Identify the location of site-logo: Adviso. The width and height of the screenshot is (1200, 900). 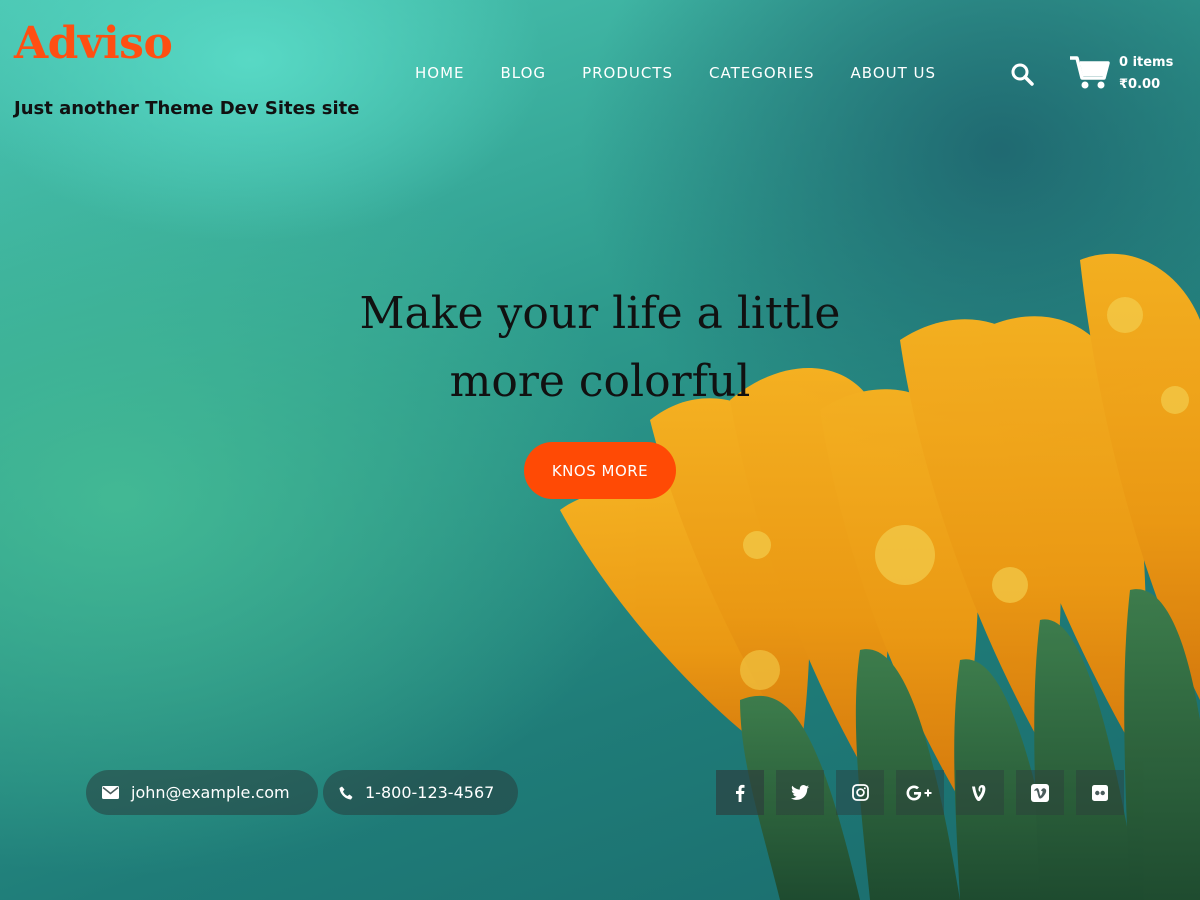
(93, 43).